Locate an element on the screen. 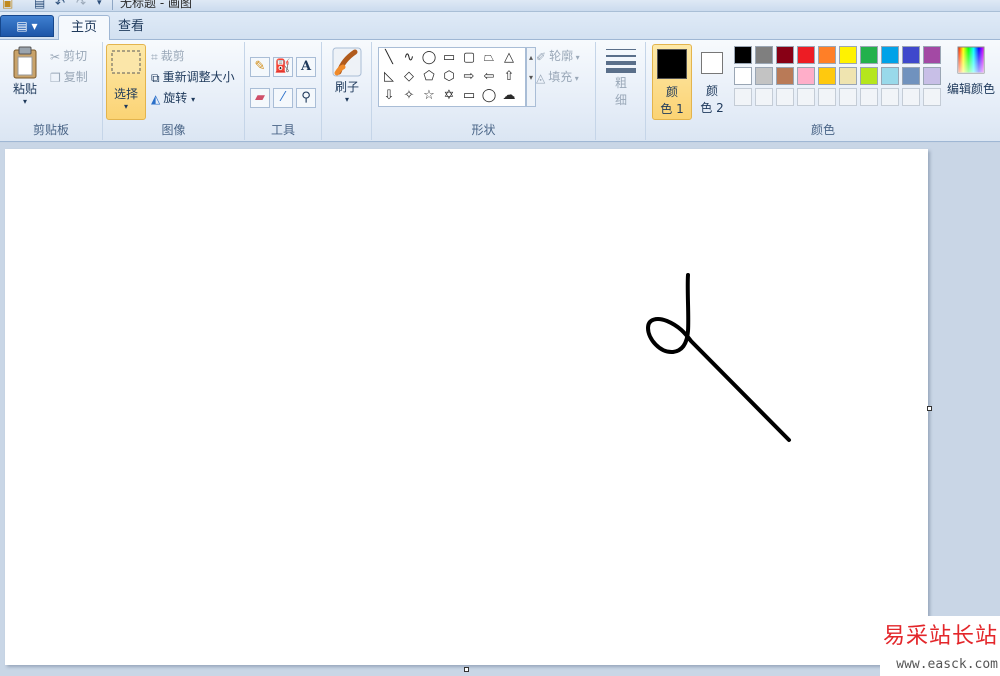 The width and height of the screenshot is (1000, 676). text-tool-icon: A is located at coordinates (306, 67).